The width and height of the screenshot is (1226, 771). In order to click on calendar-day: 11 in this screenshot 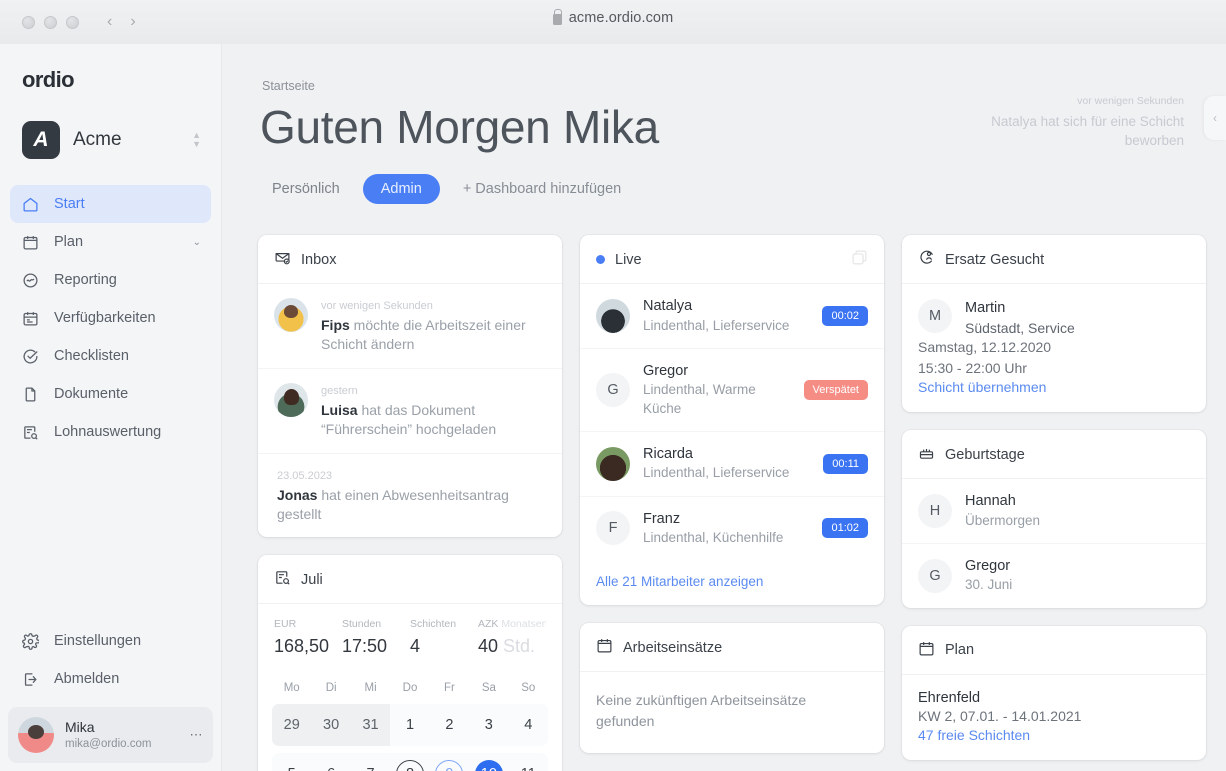, I will do `click(528, 762)`.